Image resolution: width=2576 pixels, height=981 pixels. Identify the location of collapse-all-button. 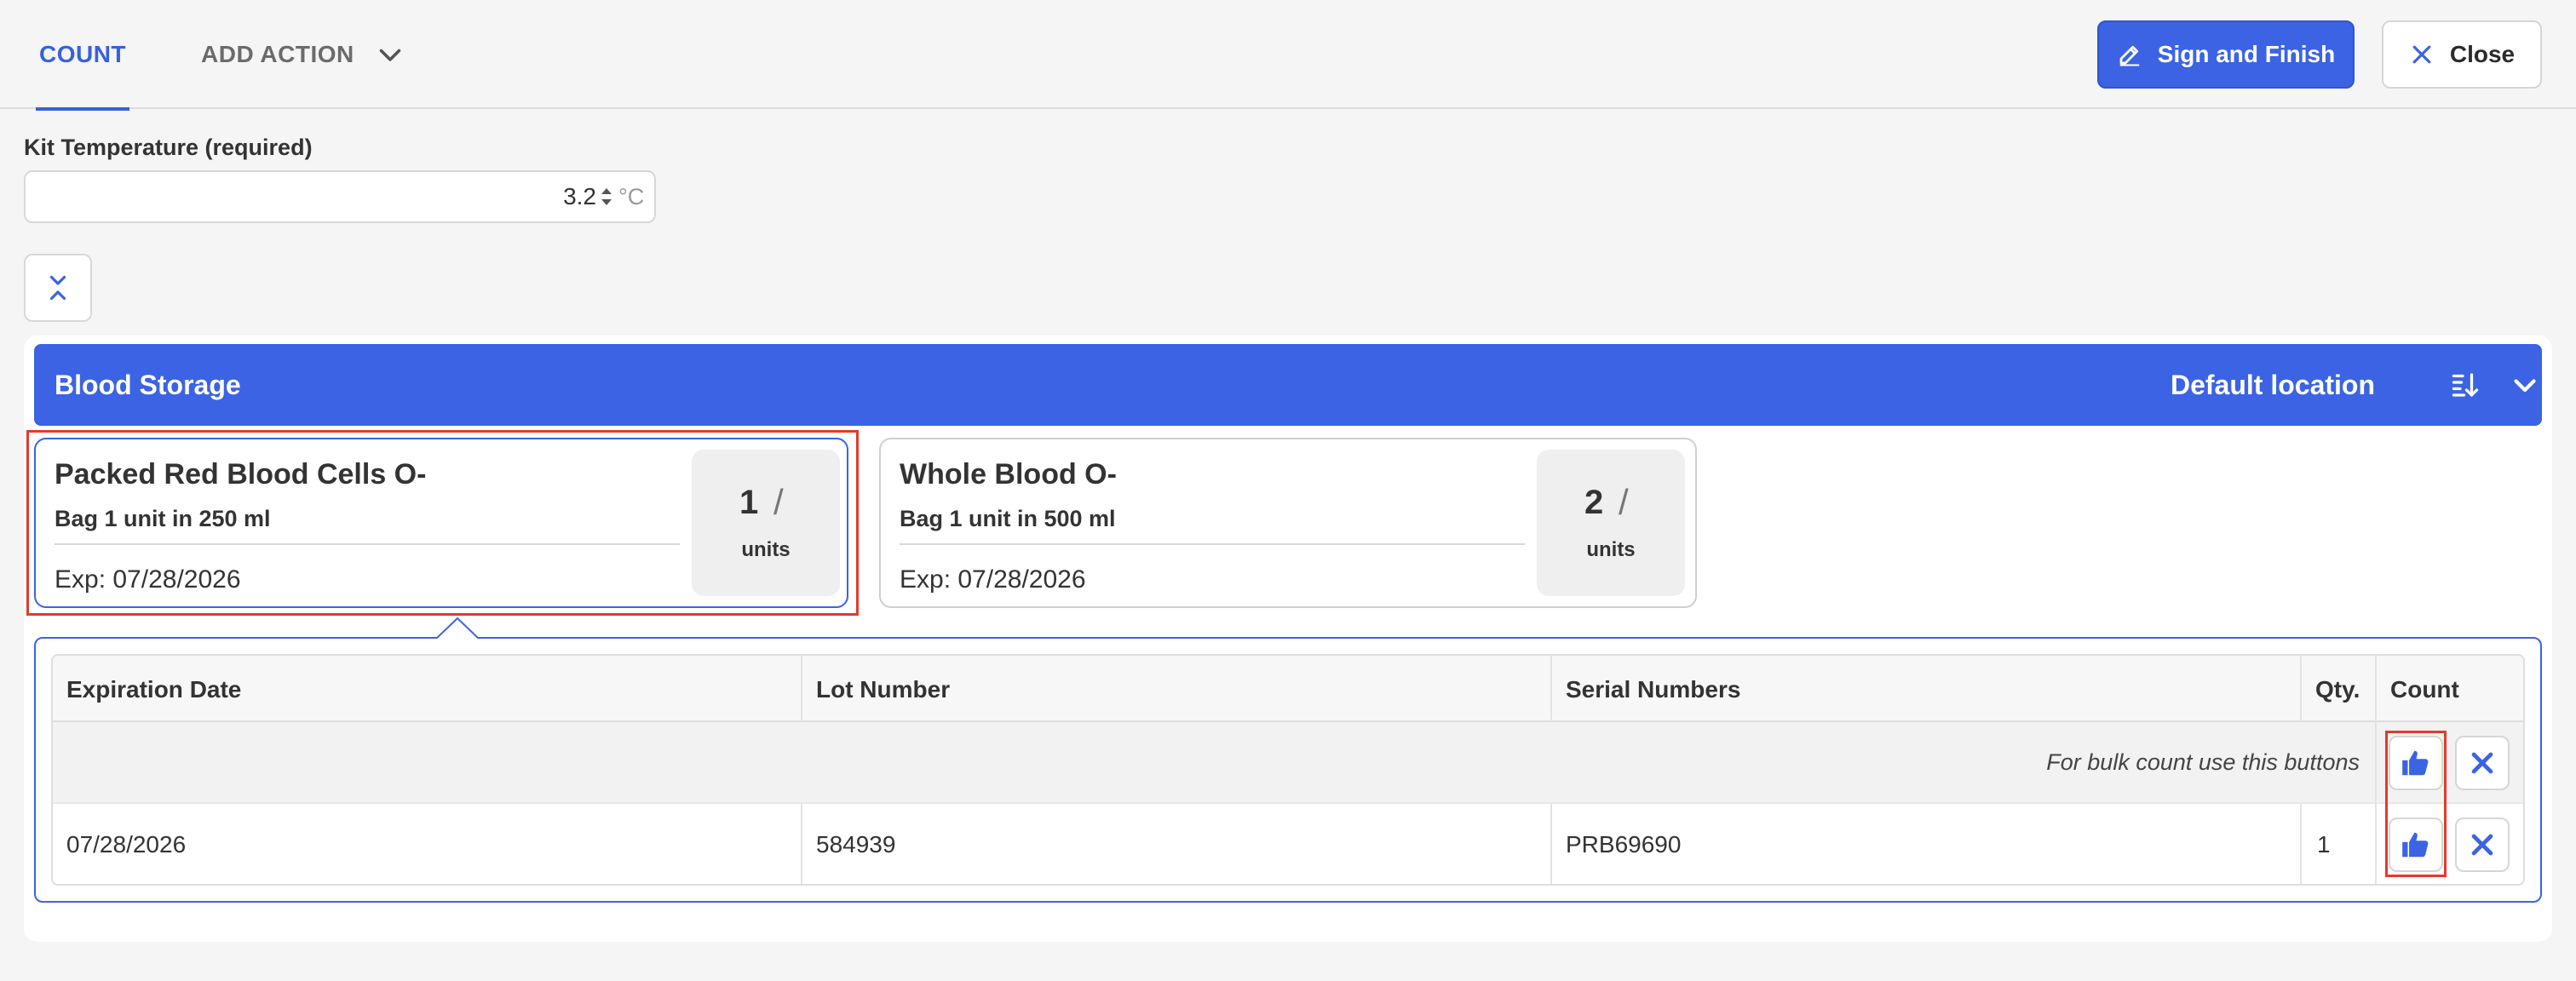
(58, 288).